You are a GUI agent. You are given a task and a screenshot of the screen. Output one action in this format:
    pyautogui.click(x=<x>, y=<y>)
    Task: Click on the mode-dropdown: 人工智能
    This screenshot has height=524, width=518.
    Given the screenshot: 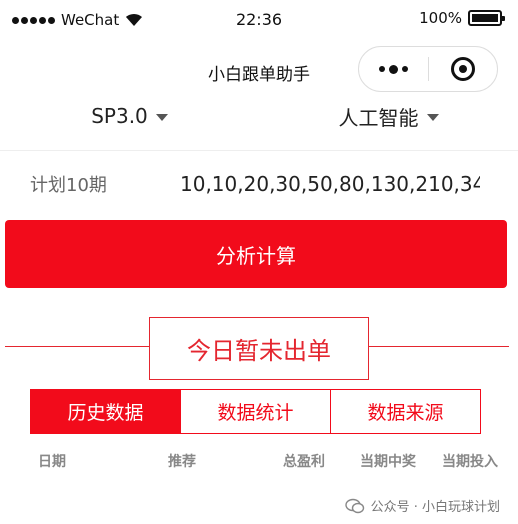 What is the action you would take?
    pyautogui.click(x=388, y=116)
    